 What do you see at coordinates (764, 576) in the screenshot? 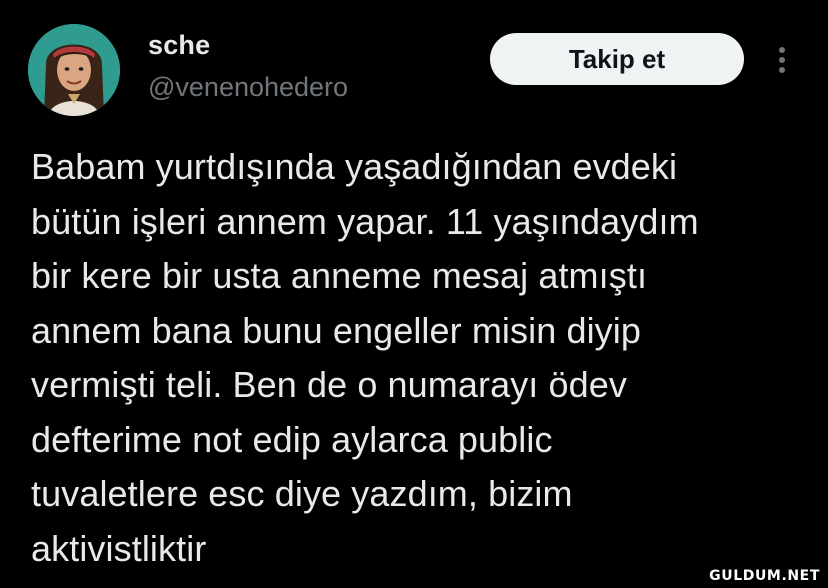
I see `watermark: GULDUM.NET` at bounding box center [764, 576].